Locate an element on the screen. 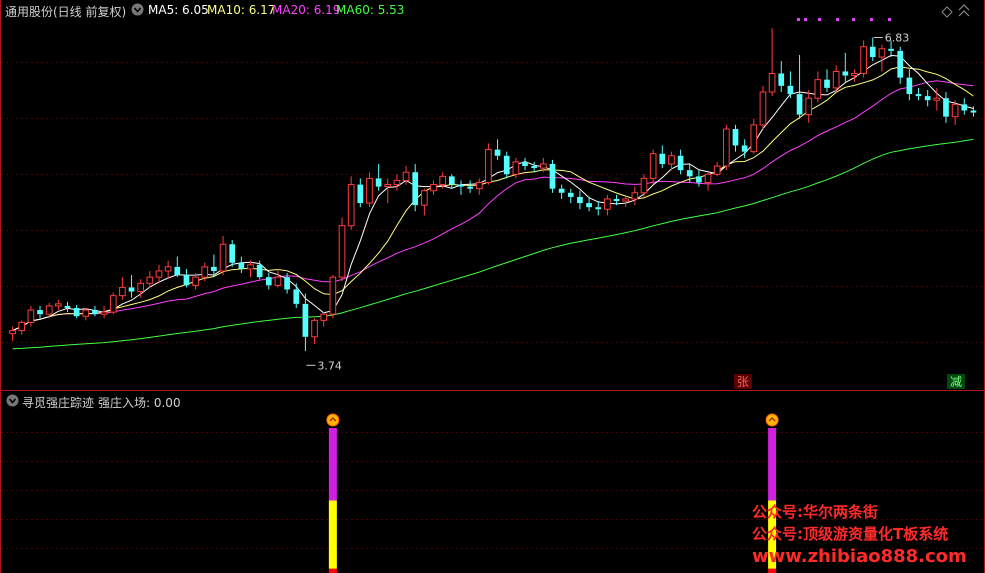  watermark-line3: www.zhibiao888.com is located at coordinates (859, 556).